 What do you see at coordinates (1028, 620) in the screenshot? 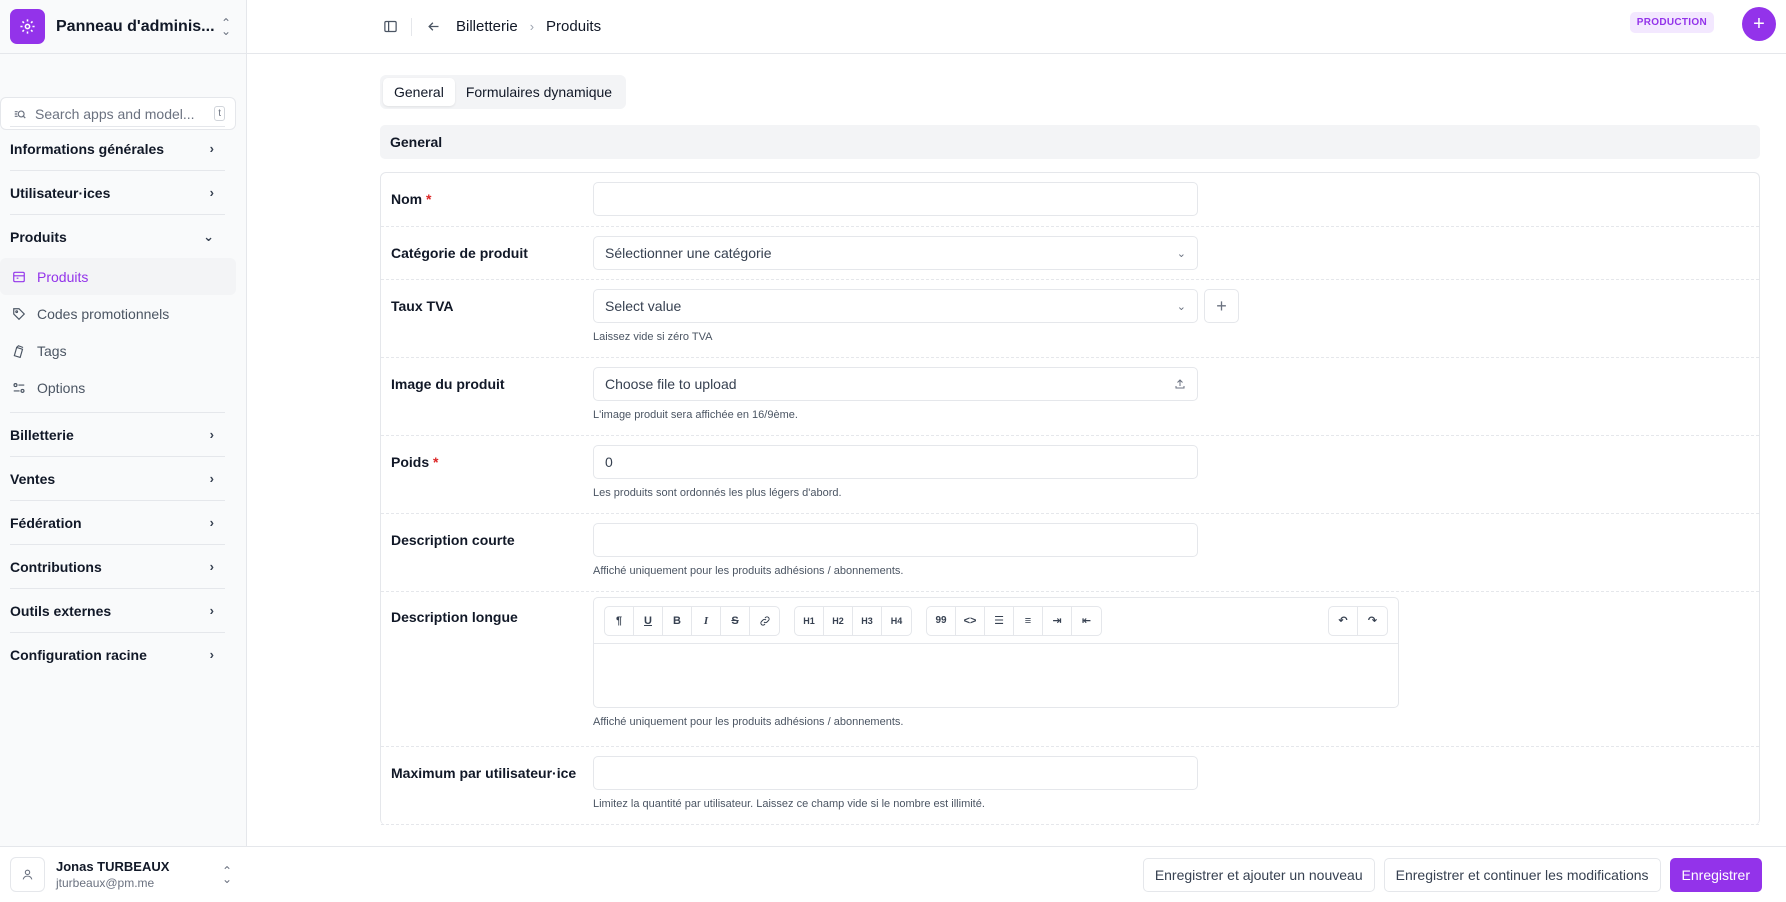
I see `numbered-list-icon: ≡` at bounding box center [1028, 620].